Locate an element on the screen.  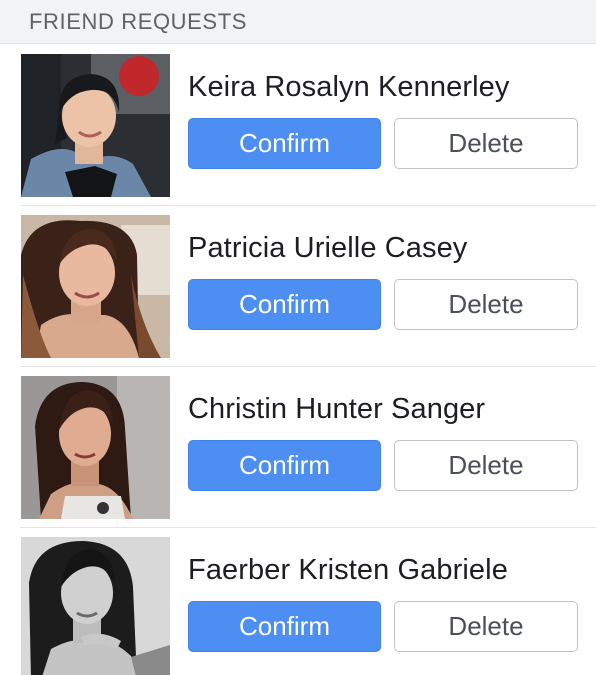
requester-name: Faerber Kristen Gabriele is located at coordinates (348, 570).